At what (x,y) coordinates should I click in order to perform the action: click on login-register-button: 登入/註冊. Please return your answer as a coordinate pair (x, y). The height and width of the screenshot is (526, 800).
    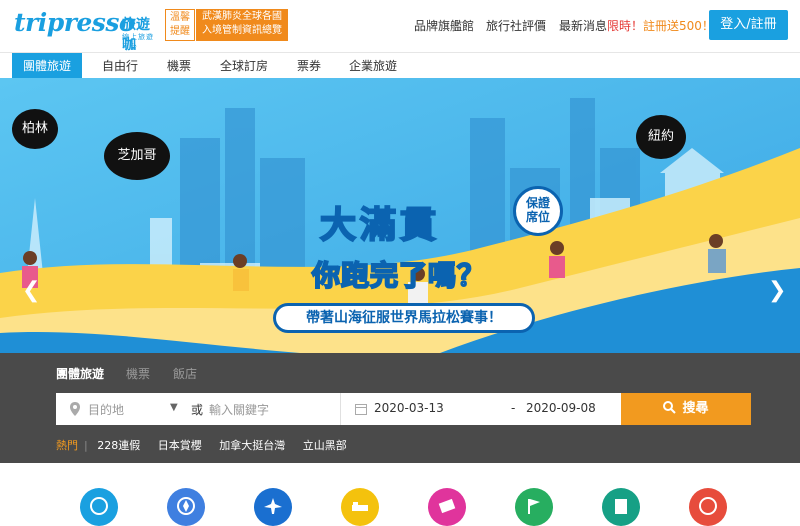
    Looking at the image, I should click on (748, 25).